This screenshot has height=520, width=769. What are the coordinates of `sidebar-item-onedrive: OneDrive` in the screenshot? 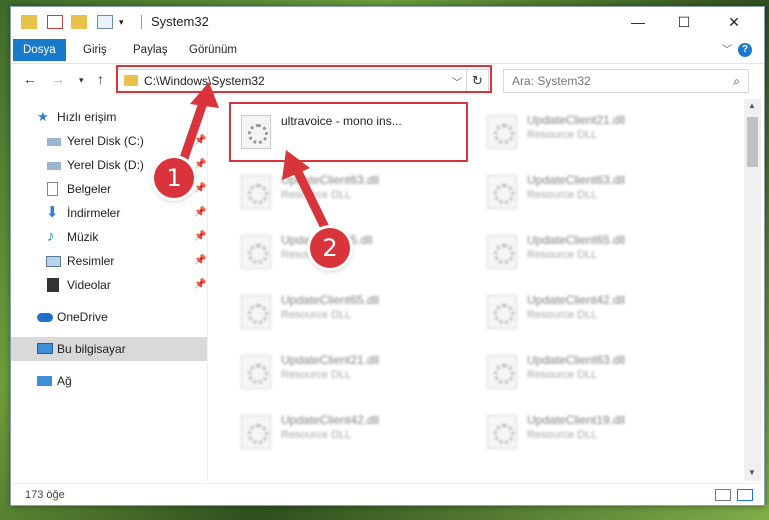 It's located at (109, 317).